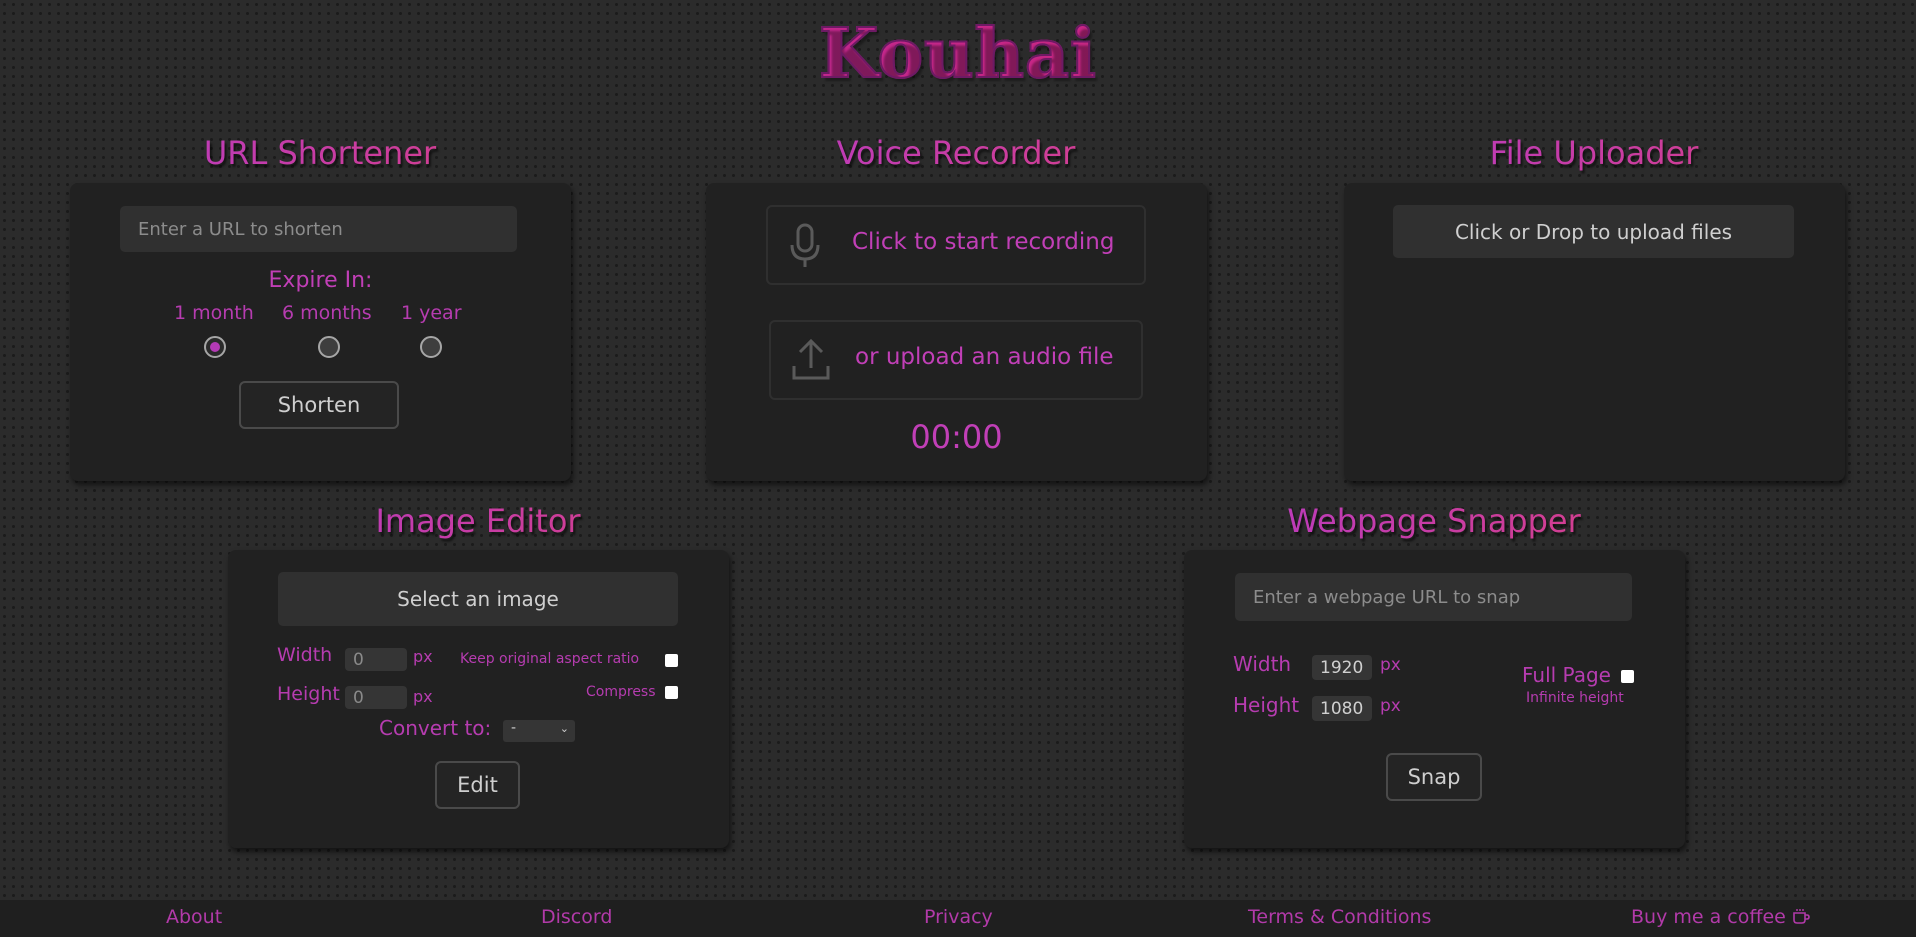 The height and width of the screenshot is (937, 1916). Describe the element at coordinates (431, 313) in the screenshot. I see `expire-option-label-1-year: 1 year` at that location.